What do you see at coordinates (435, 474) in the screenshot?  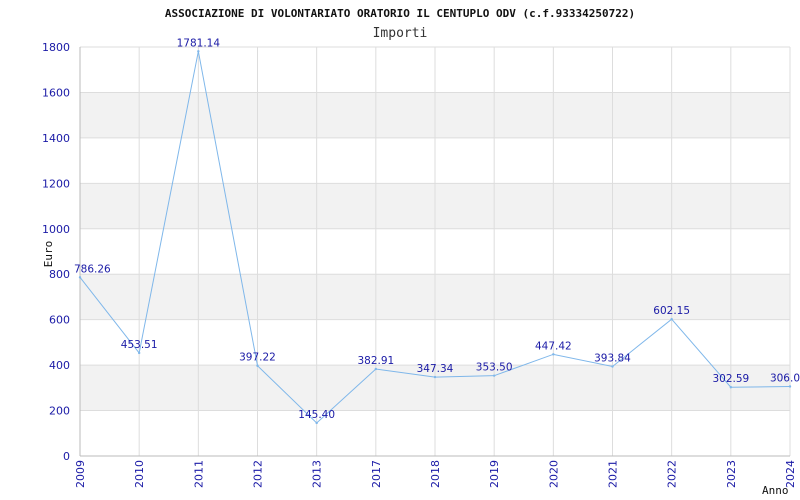 I see `x-tick-label: 2018` at bounding box center [435, 474].